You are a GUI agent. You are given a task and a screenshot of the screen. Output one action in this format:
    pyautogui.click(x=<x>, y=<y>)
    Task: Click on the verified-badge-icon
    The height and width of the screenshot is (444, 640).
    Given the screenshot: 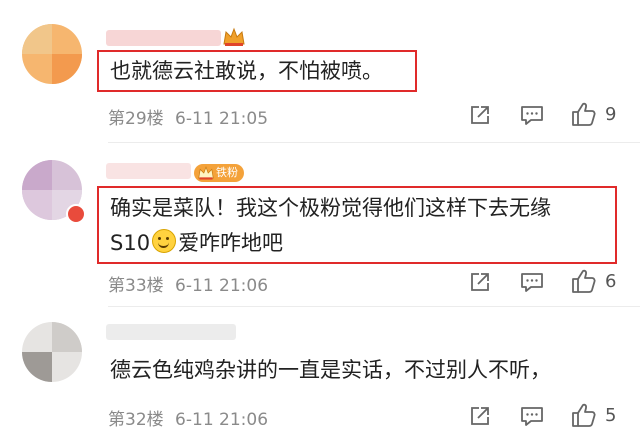 What is the action you would take?
    pyautogui.click(x=76, y=214)
    